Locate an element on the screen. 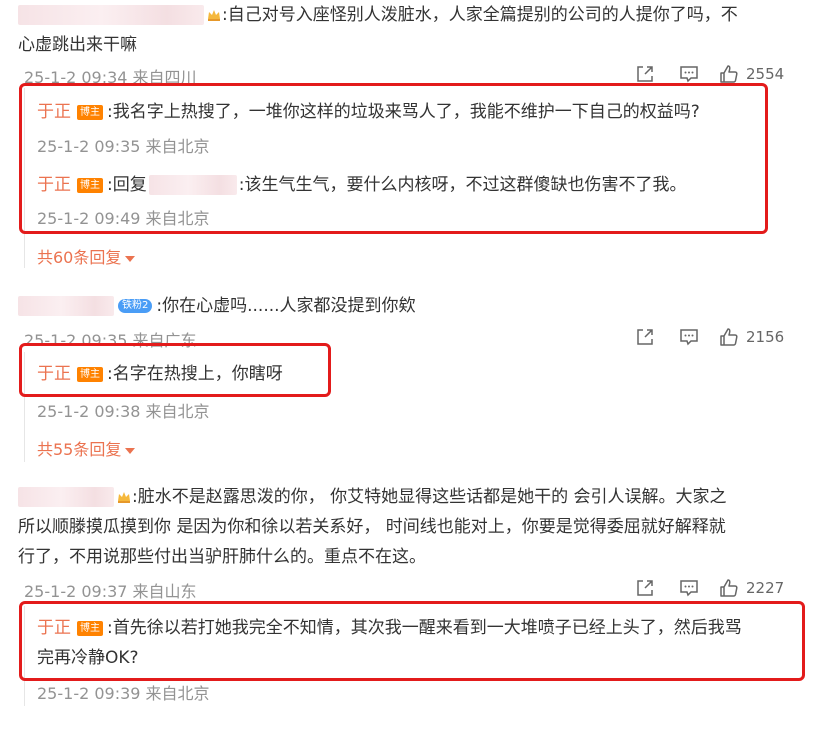 Image resolution: width=835 pixels, height=731 pixels. reply-1: 于正 博主:我名字上热搜了，一堆你这样的垃圾来骂人了，我能不维护一下自己的权益吗? is located at coordinates (368, 112).